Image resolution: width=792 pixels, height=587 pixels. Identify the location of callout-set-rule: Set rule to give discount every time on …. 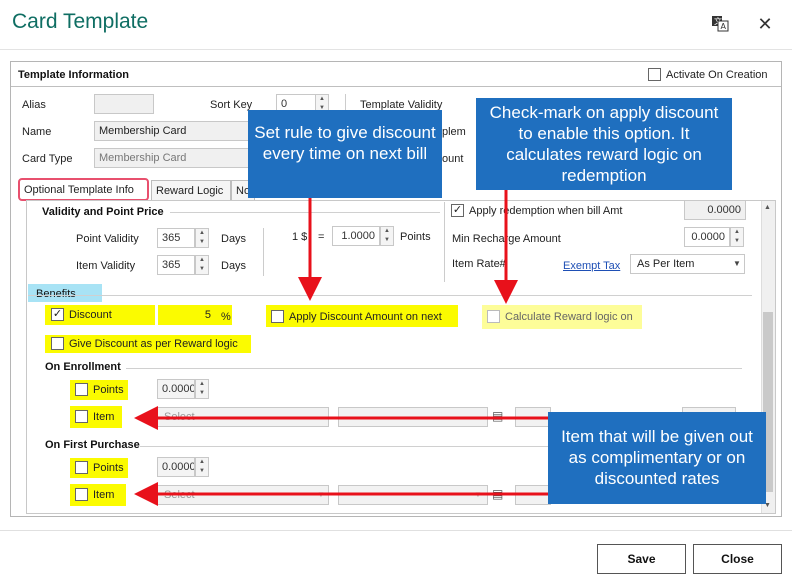
(345, 154).